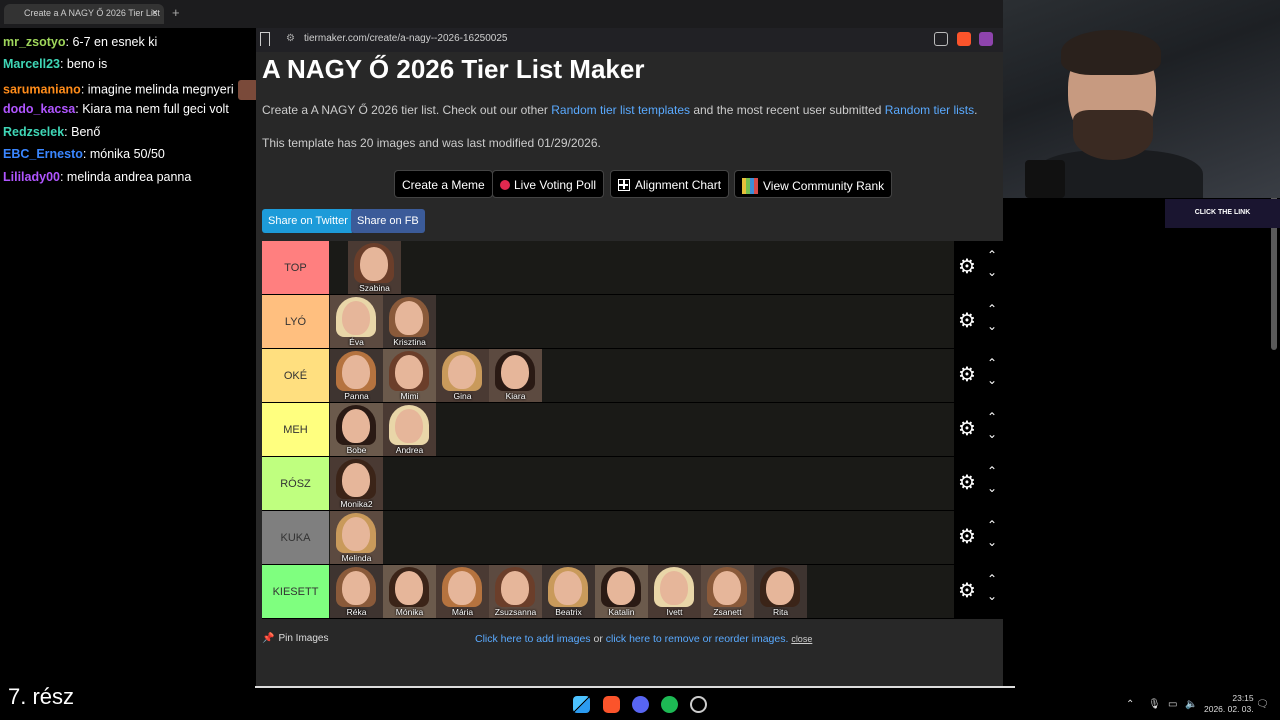 The image size is (1280, 720). What do you see at coordinates (356, 429) in the screenshot?
I see `tier-item: Bobe` at bounding box center [356, 429].